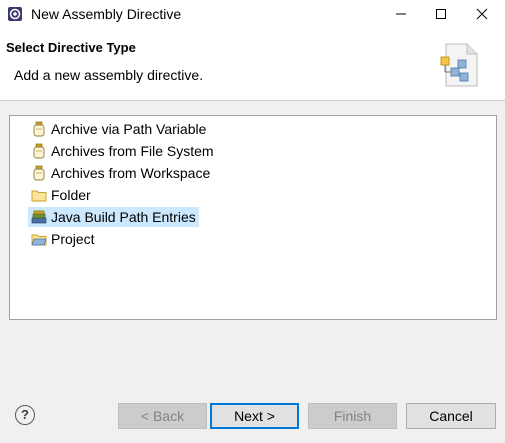  I want to click on minimize-button, so click(401, 14).